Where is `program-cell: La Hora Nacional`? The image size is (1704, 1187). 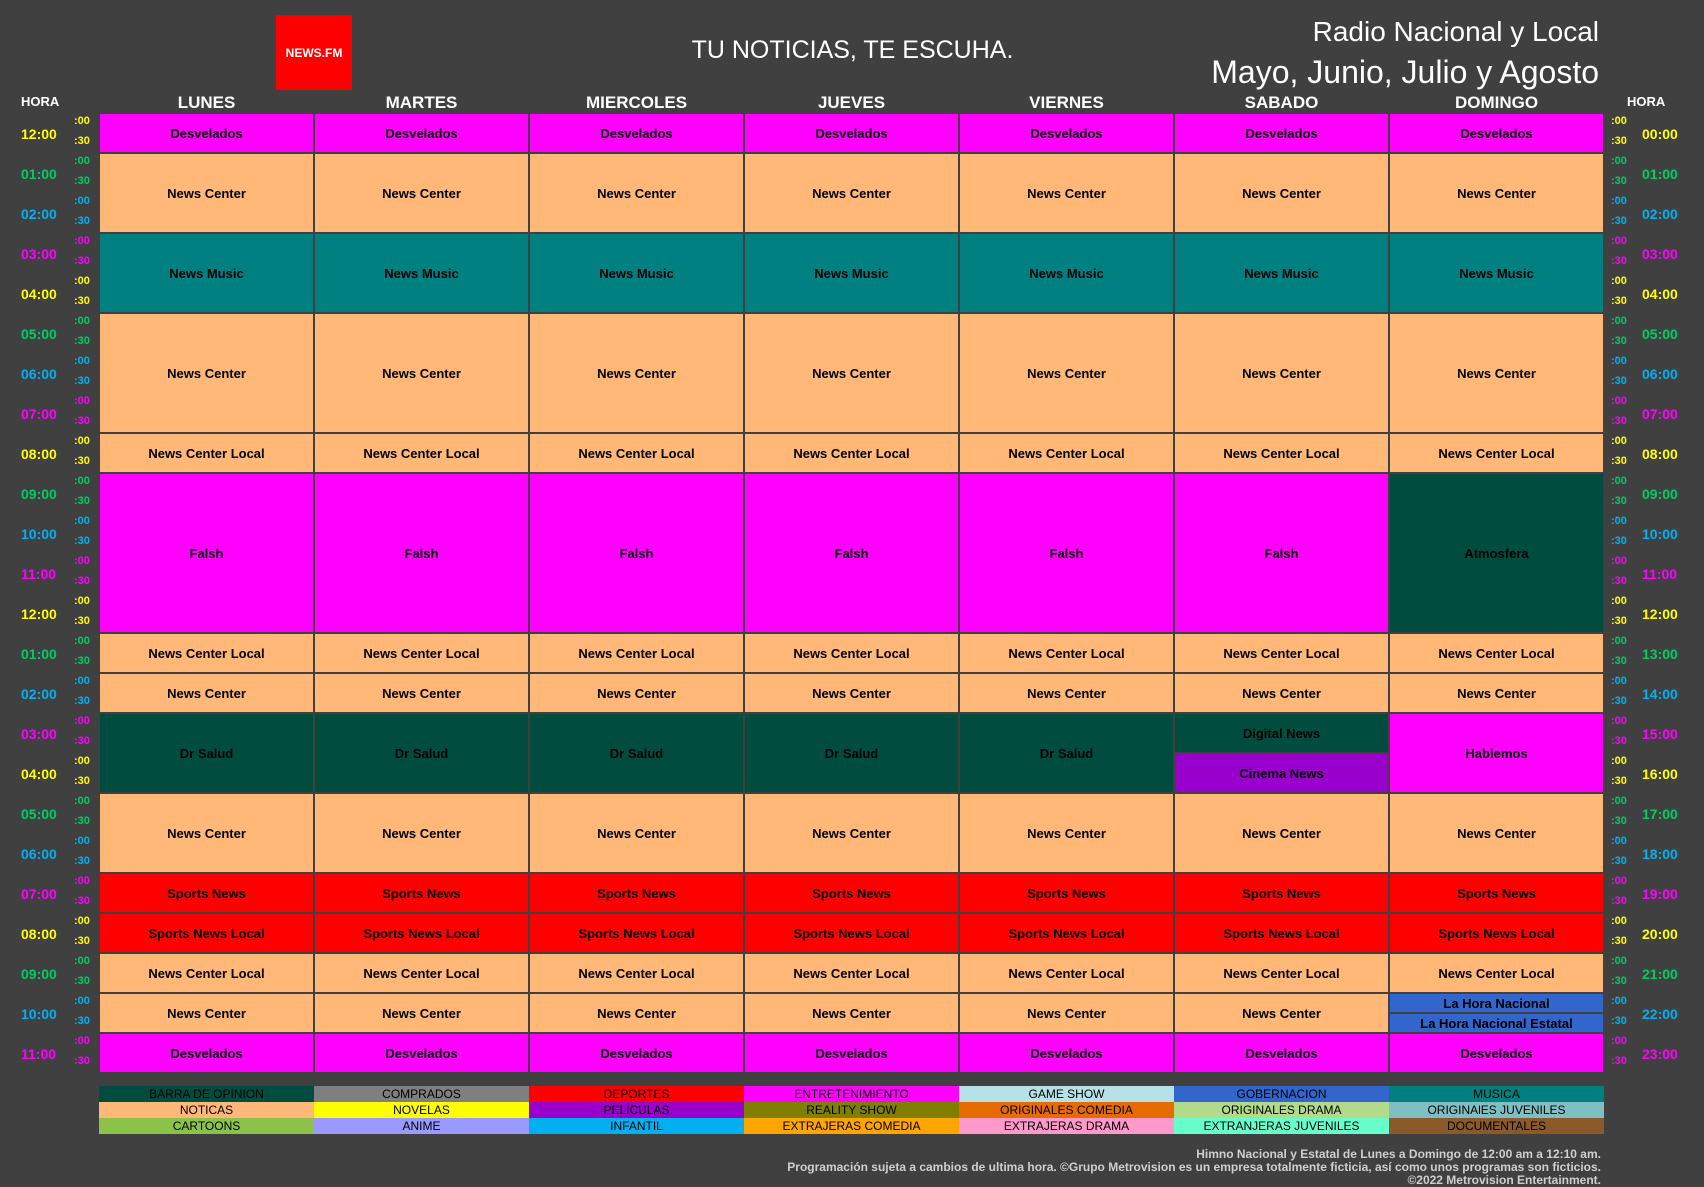 program-cell: La Hora Nacional is located at coordinates (1496, 1003).